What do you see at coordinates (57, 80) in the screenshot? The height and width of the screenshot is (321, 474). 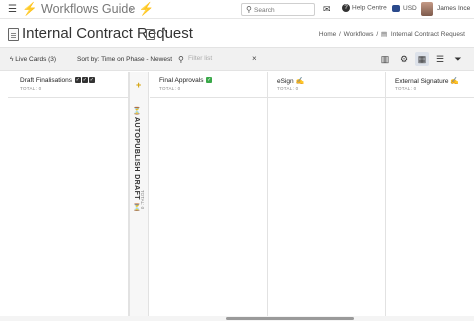 I see `column-title: Draft Finalisations ✓ ✓ ✓` at bounding box center [57, 80].